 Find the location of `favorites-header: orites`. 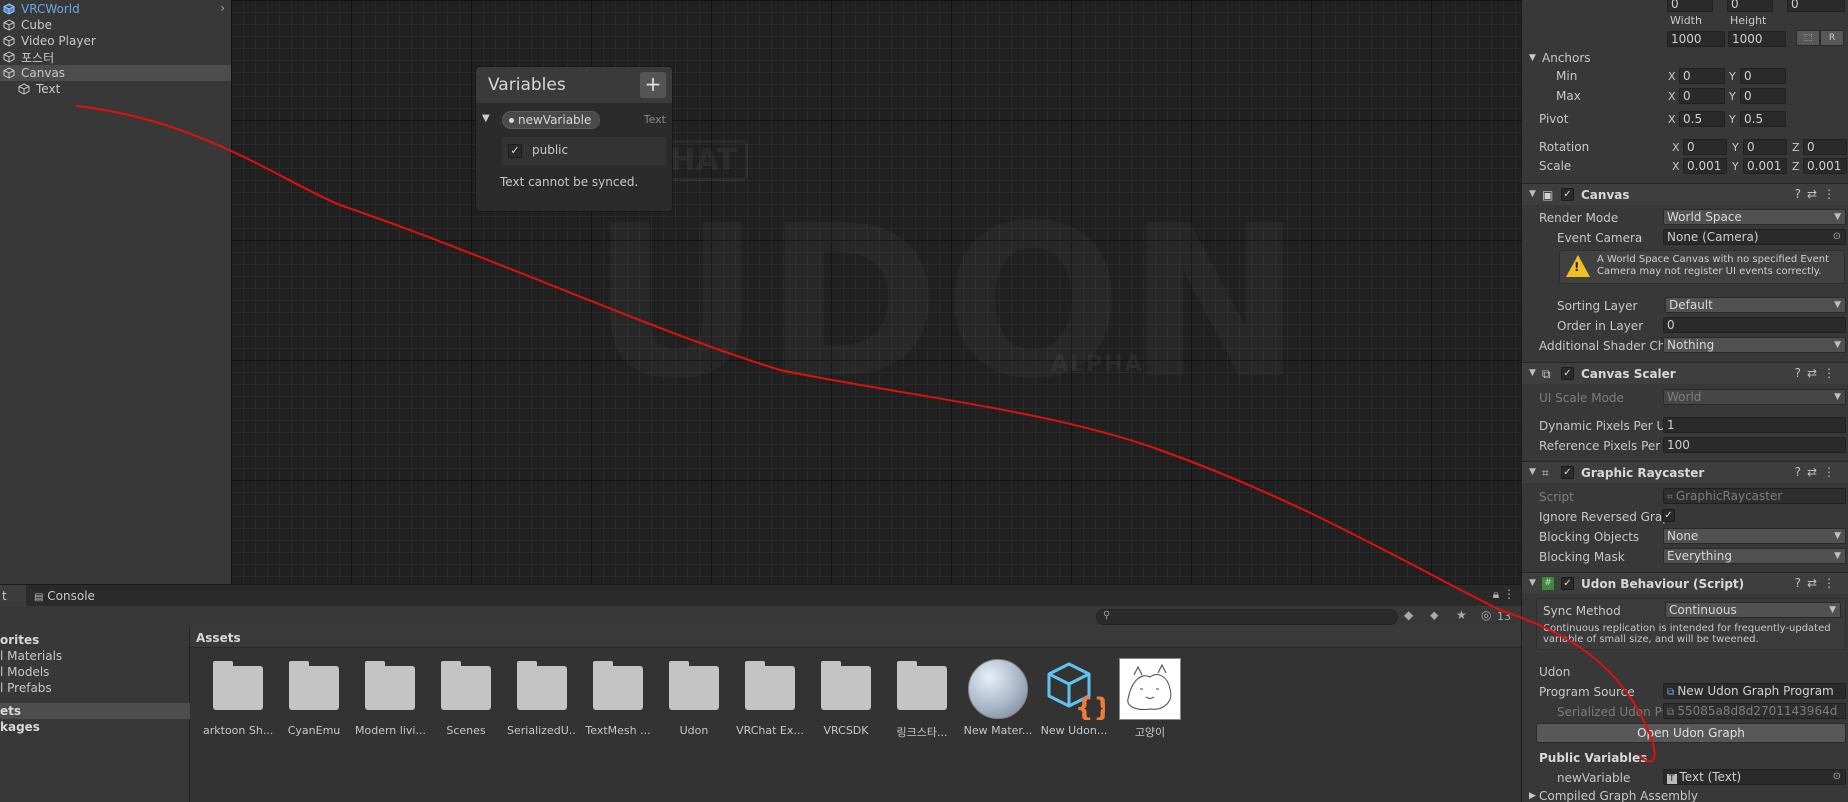

favorites-header: orites is located at coordinates (95, 640).